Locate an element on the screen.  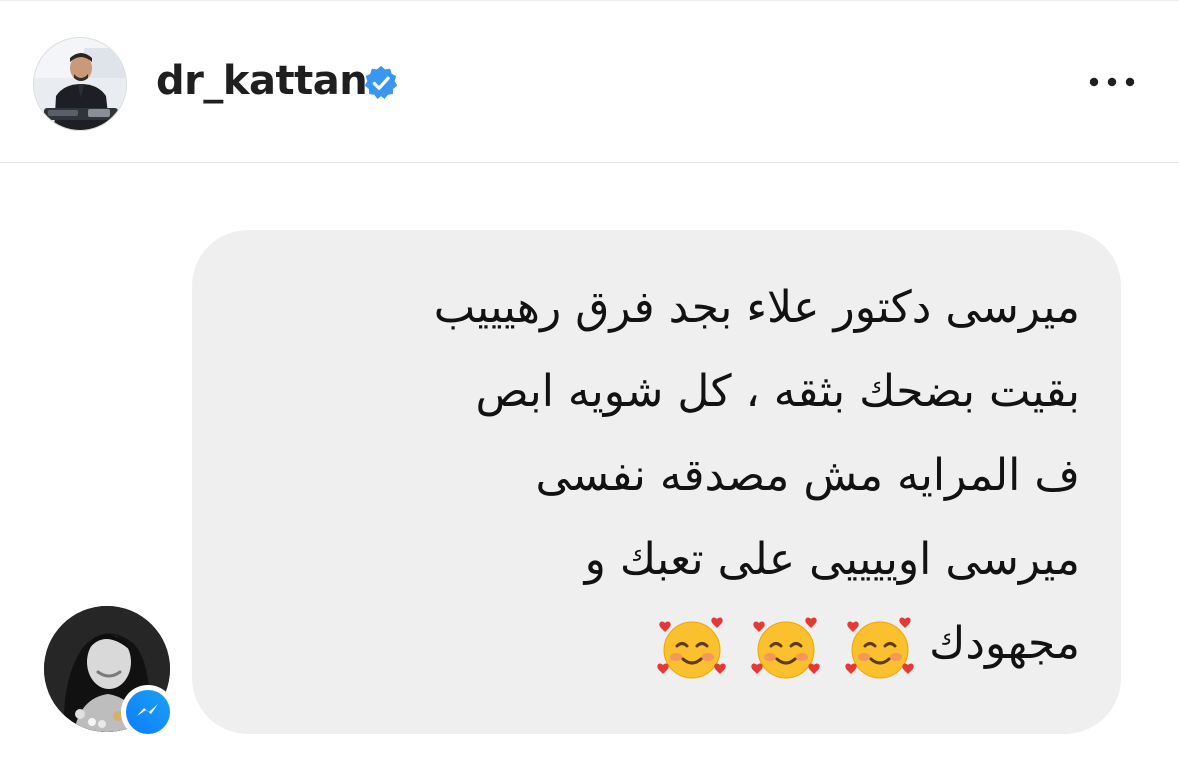
messenger-icon is located at coordinates (148, 712).